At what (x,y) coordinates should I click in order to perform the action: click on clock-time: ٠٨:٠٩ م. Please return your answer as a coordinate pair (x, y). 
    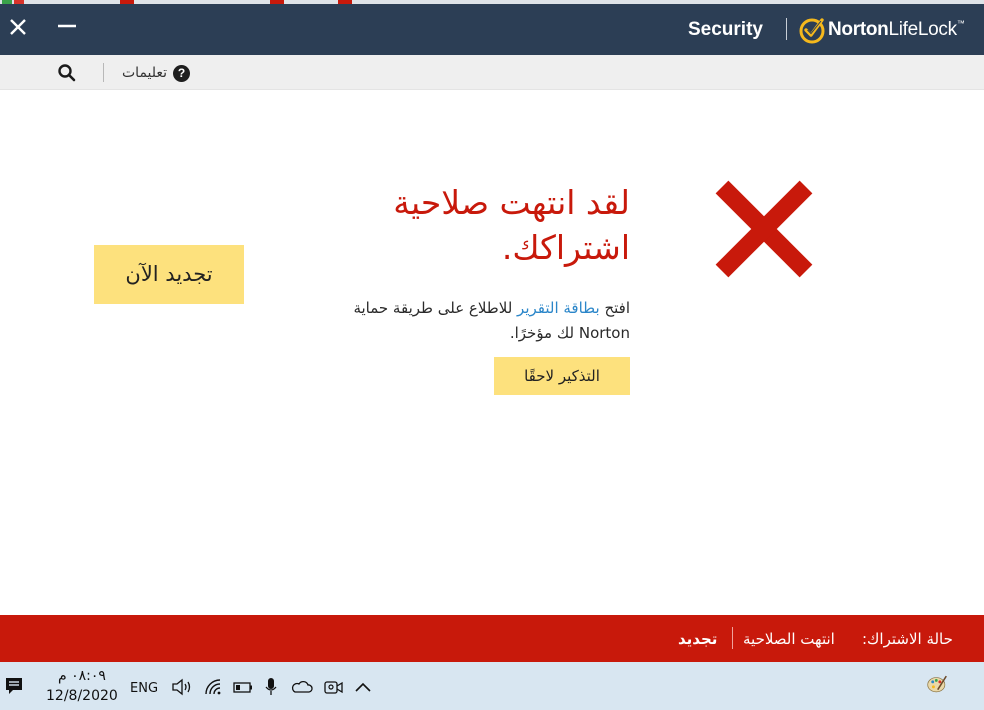
    Looking at the image, I should click on (82, 676).